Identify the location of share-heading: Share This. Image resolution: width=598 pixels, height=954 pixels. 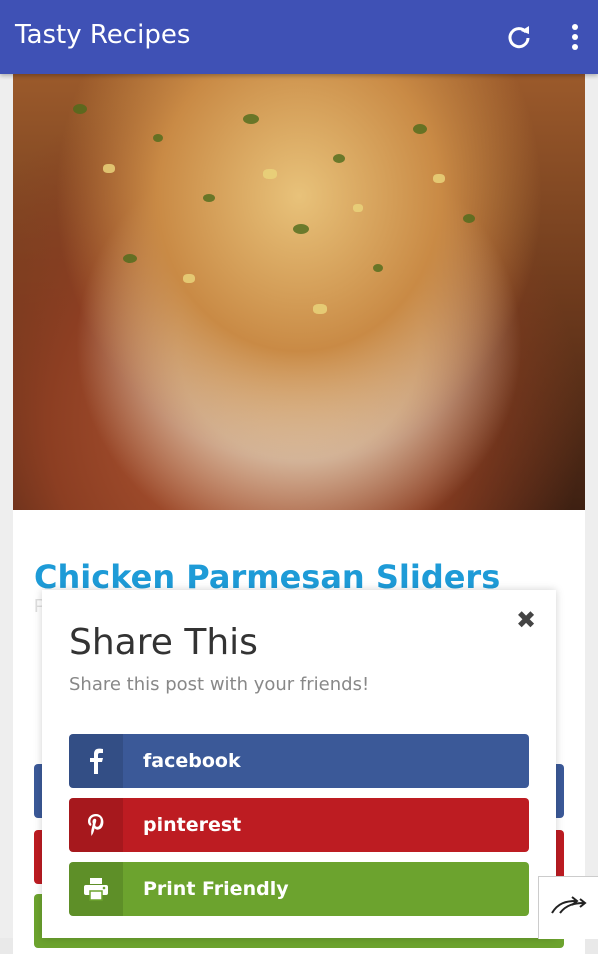
(163, 642).